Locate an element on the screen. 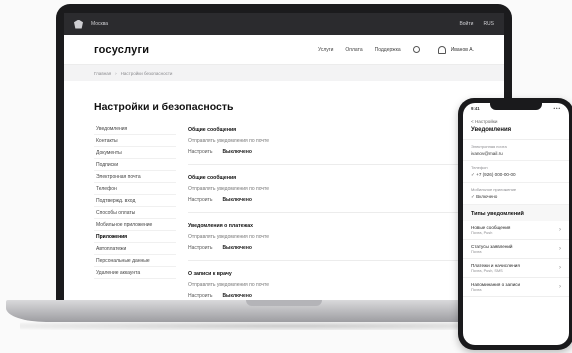  back-link: < Настройки is located at coordinates (516, 119).